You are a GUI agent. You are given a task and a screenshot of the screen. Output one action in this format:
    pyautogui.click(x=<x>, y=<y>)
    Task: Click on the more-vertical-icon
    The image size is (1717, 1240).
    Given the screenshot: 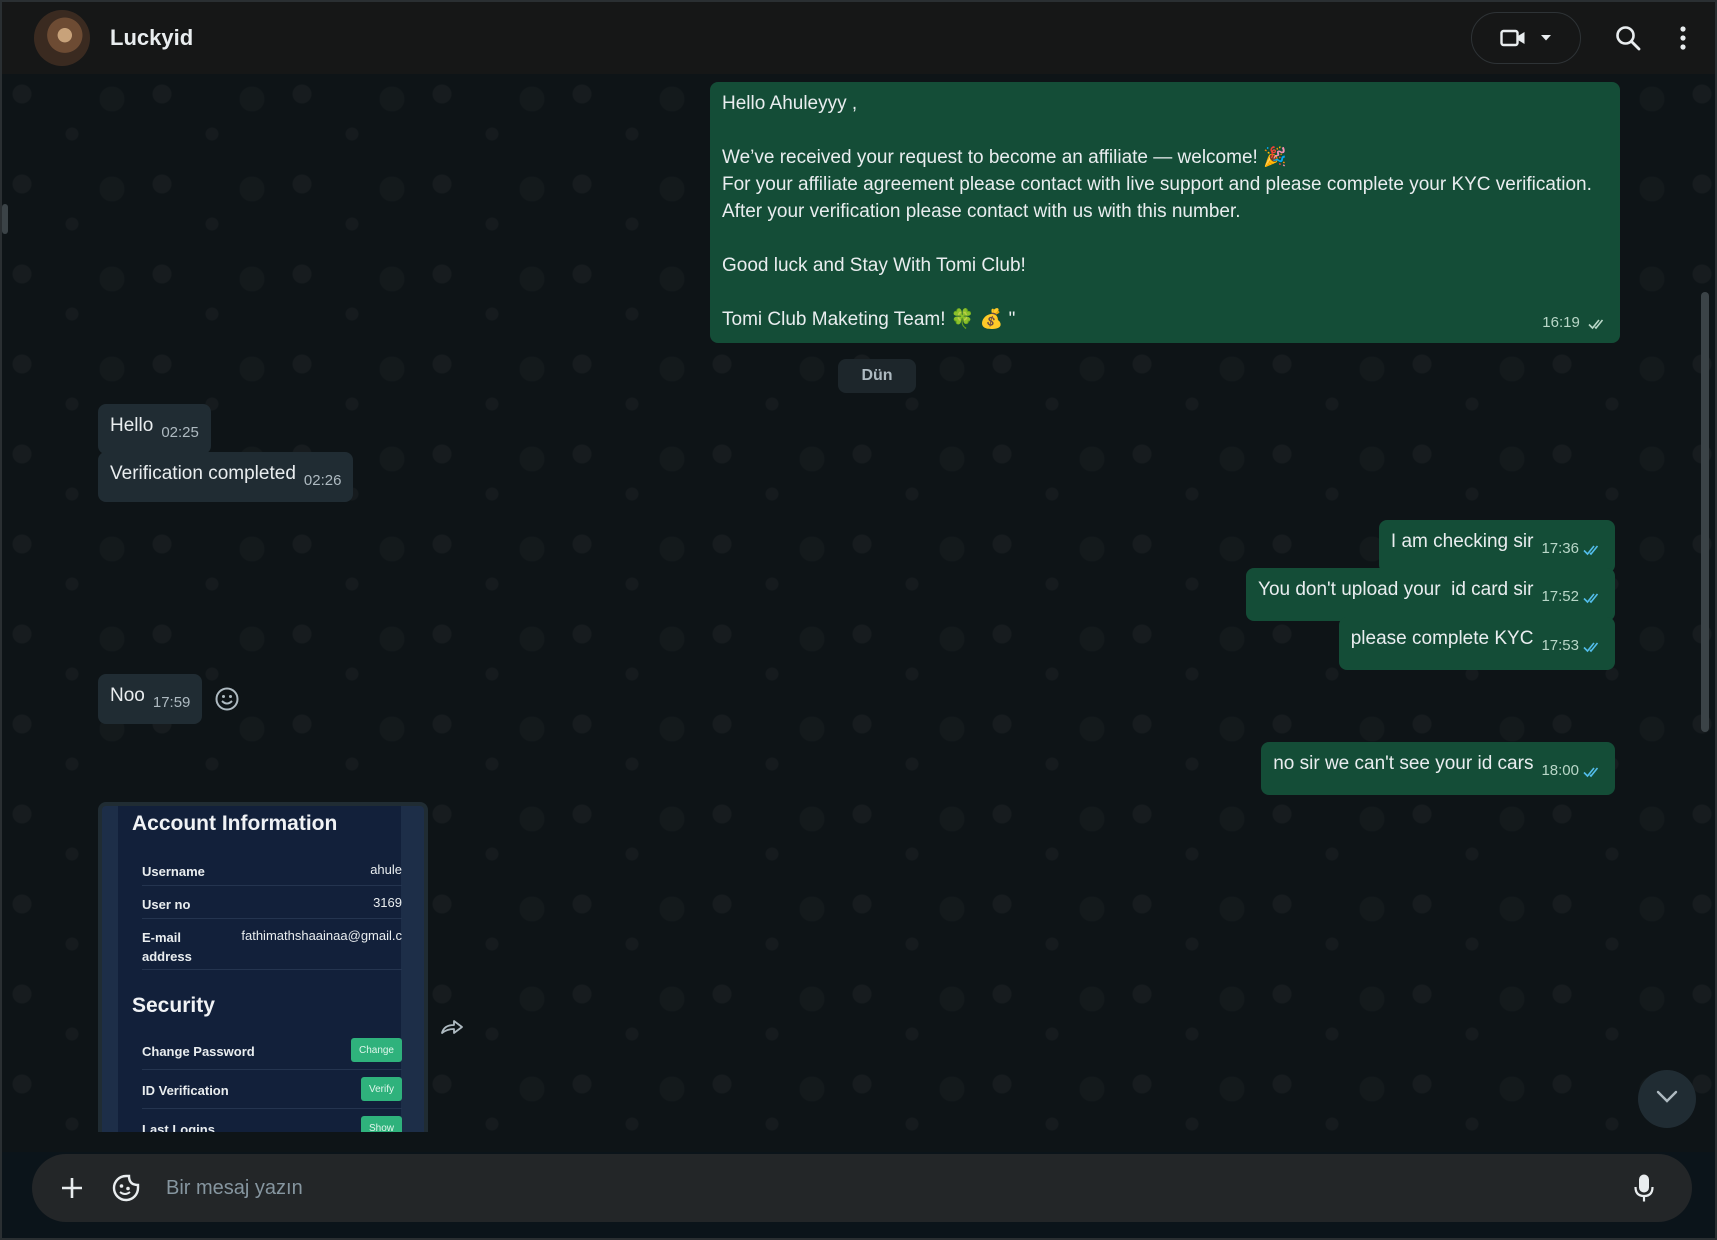 What is the action you would take?
    pyautogui.click(x=1683, y=38)
    